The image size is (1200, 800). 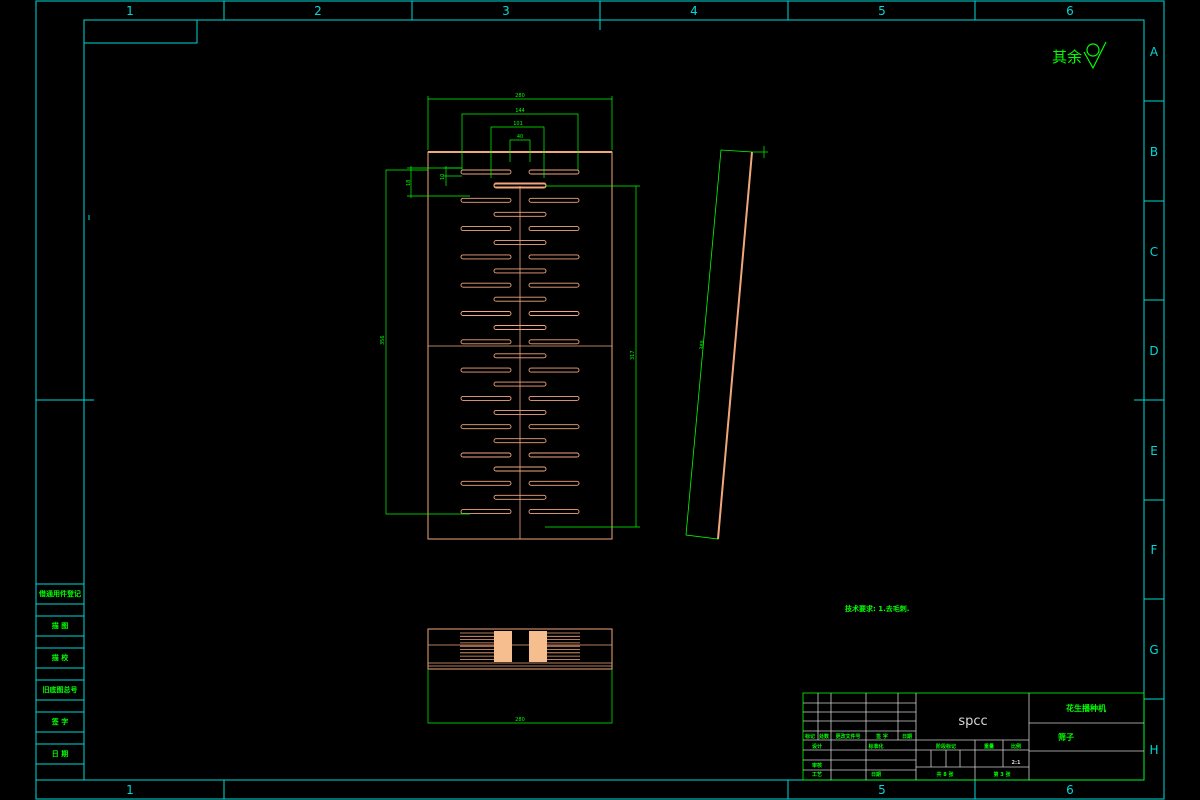 I want to click on left-label-register: 借通用件登记, so click(x=59, y=593).